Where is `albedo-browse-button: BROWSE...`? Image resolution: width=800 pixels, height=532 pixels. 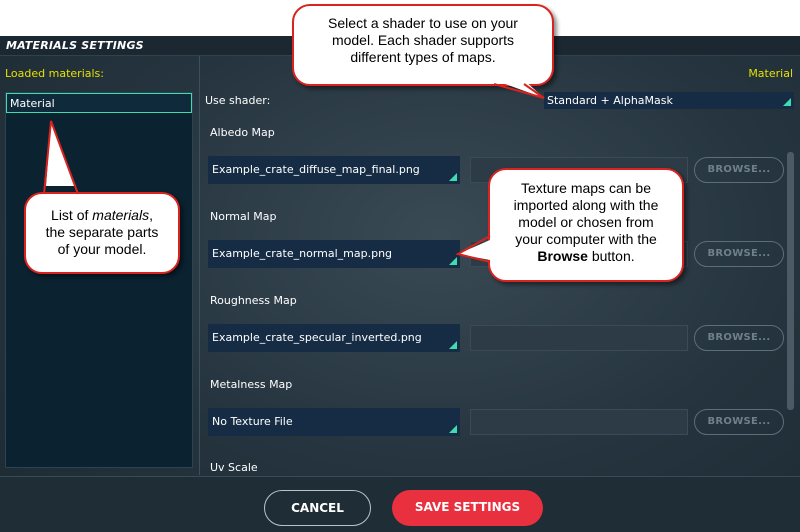 albedo-browse-button: BROWSE... is located at coordinates (739, 170).